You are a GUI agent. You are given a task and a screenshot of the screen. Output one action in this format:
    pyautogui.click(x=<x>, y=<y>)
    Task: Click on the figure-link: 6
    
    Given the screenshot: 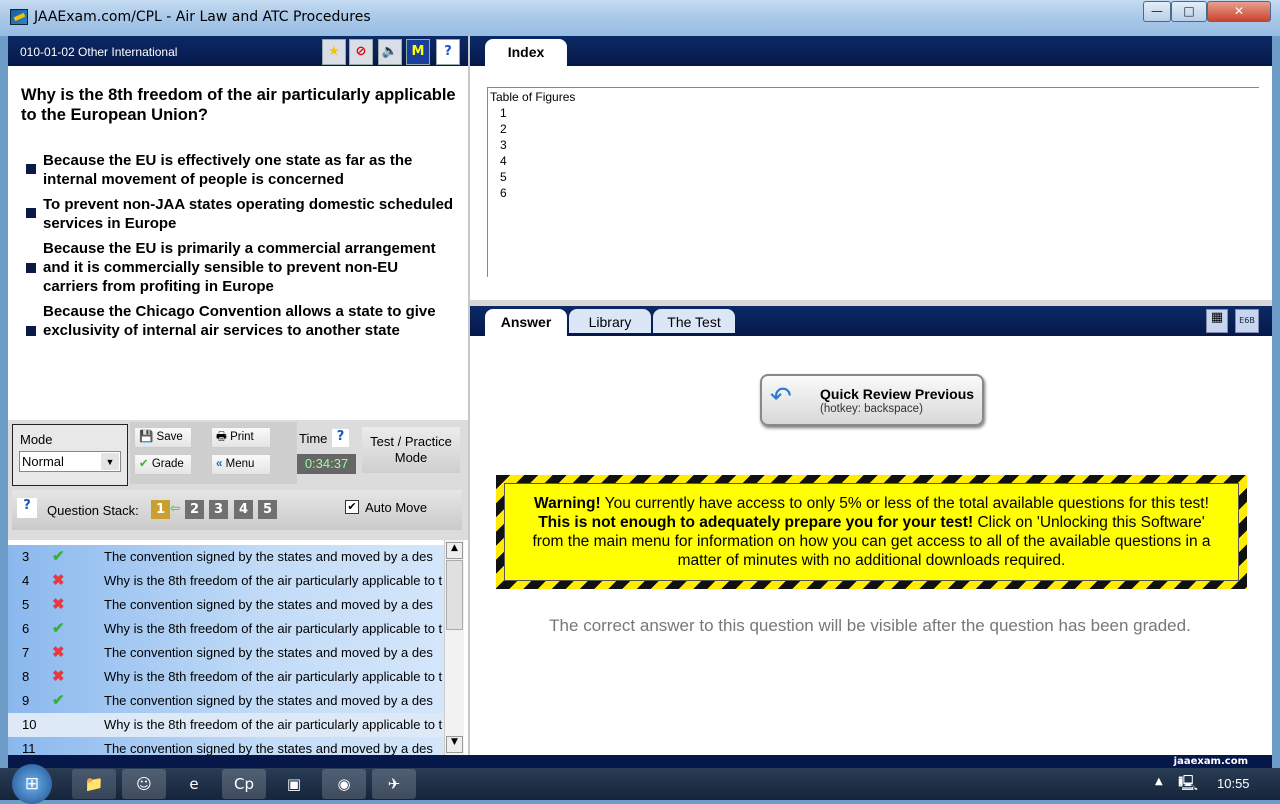 What is the action you would take?
    pyautogui.click(x=873, y=193)
    